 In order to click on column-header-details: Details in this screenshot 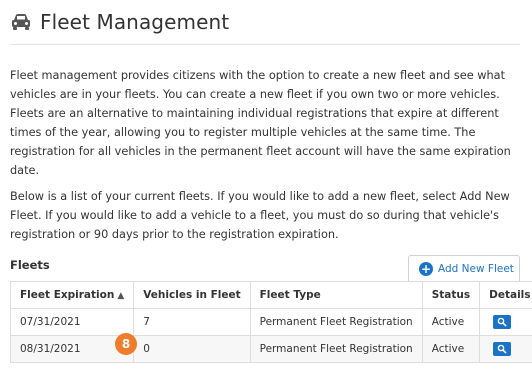, I will do `click(505, 295)`.